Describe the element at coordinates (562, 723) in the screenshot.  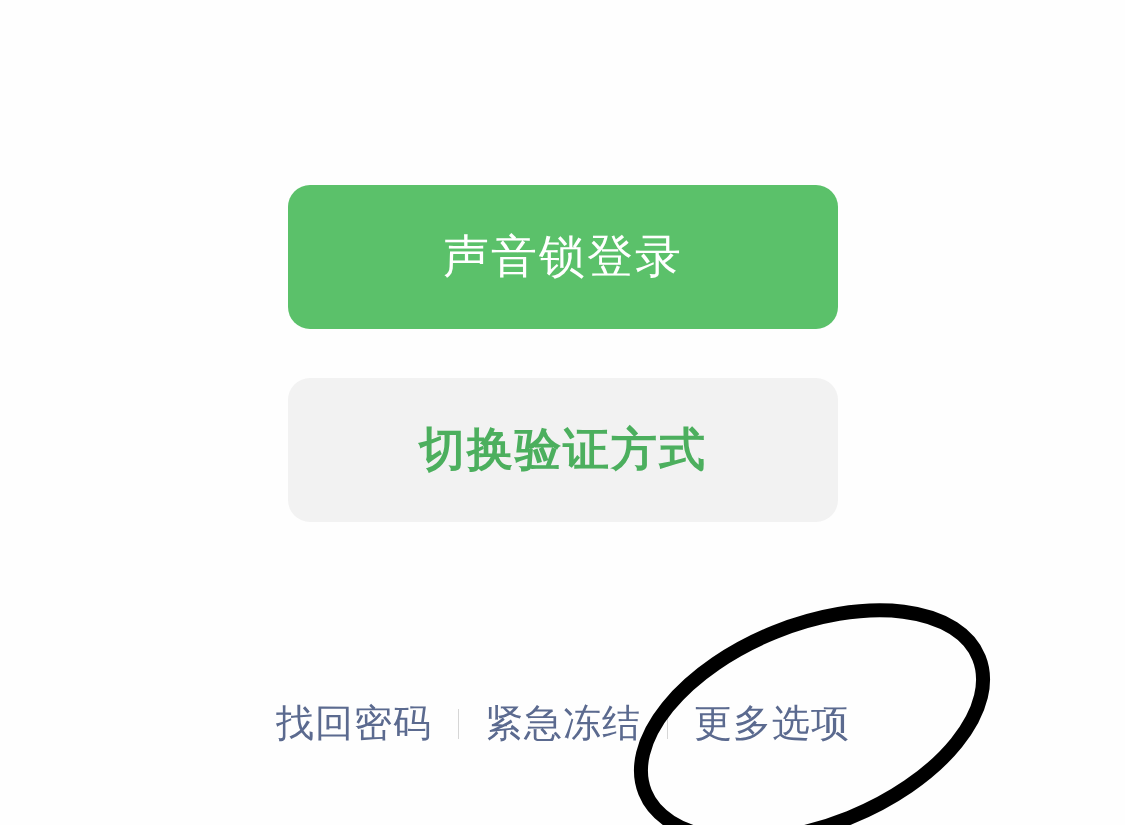
I see `footer-link: 紧急冻结` at that location.